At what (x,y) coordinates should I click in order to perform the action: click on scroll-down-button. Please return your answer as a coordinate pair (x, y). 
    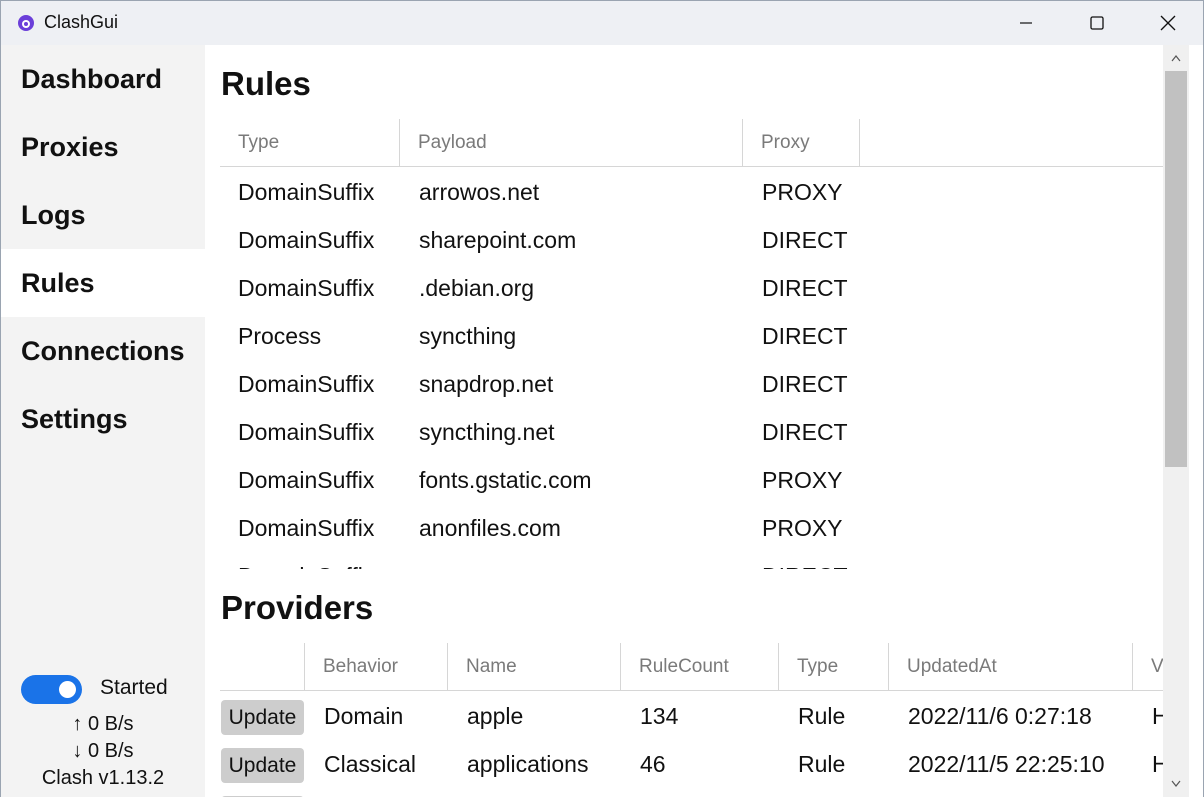
    Looking at the image, I should click on (1176, 784).